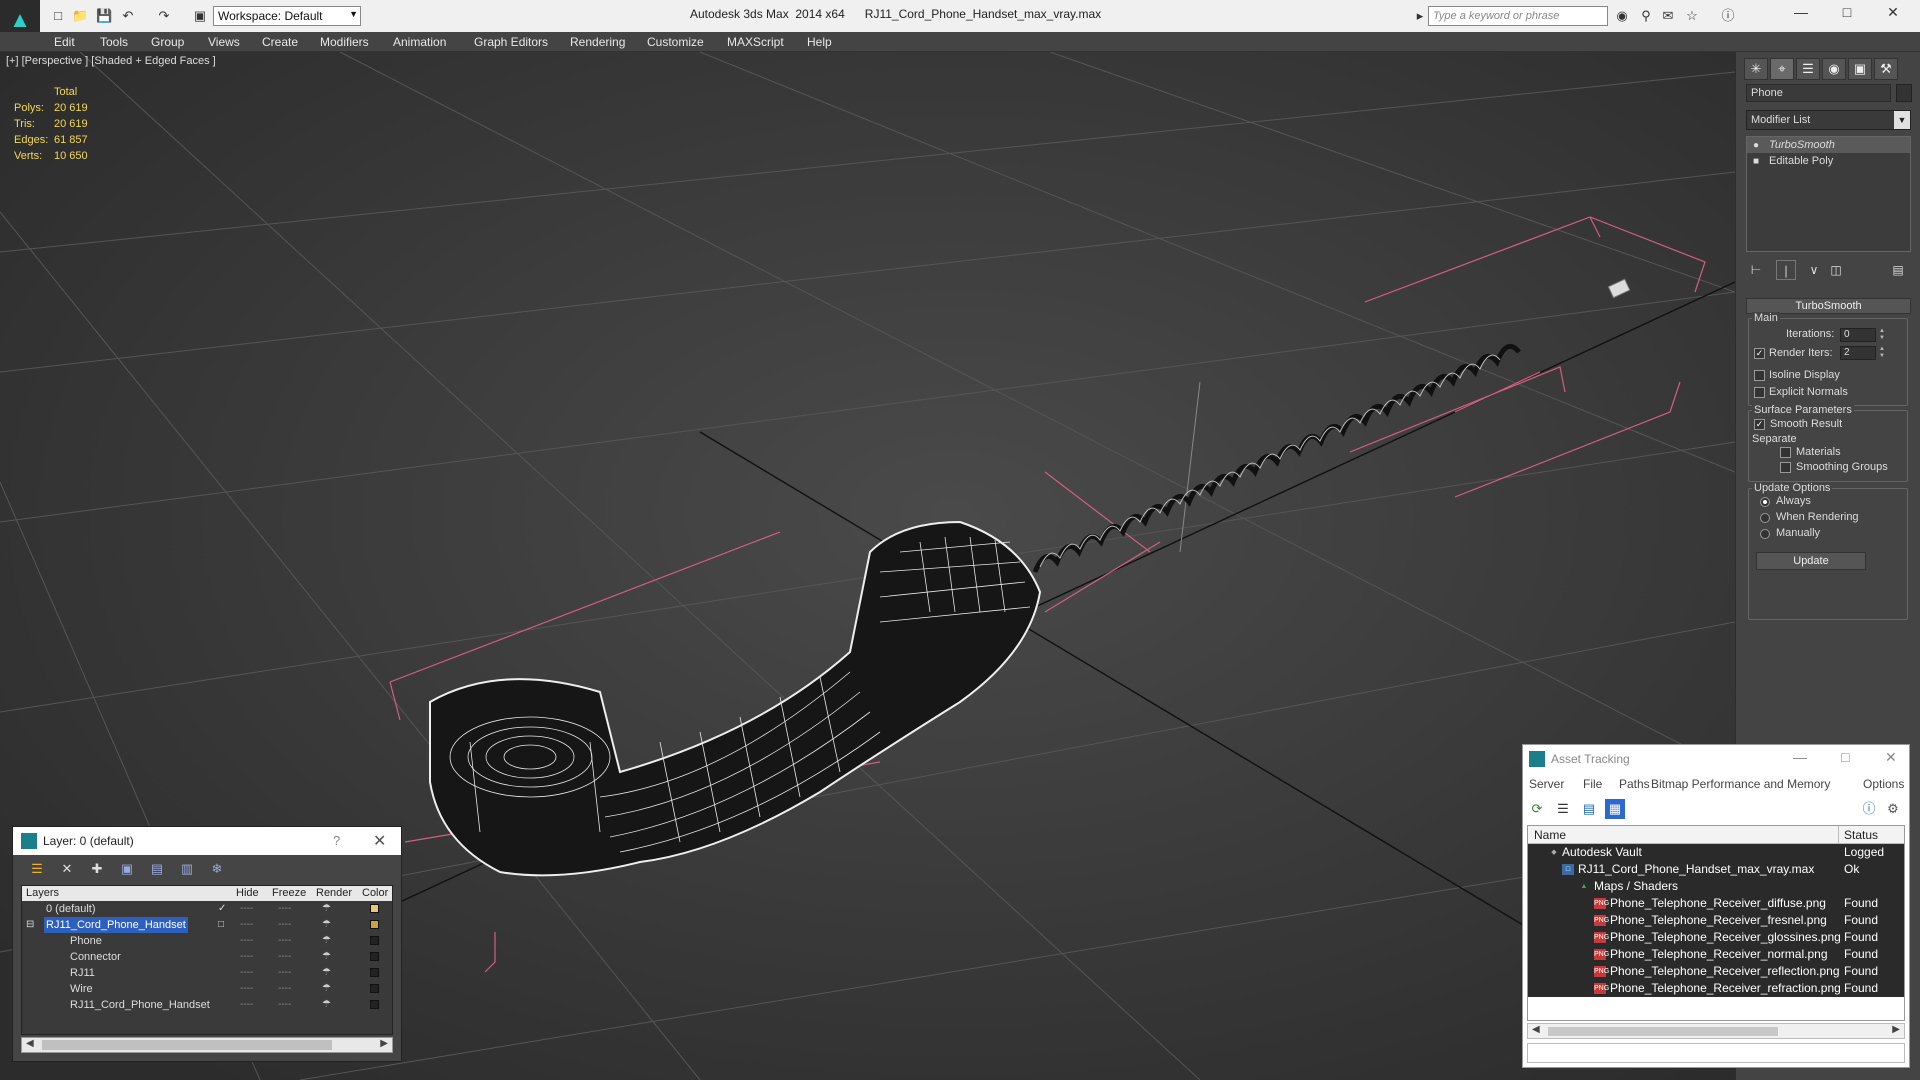  Describe the element at coordinates (1759, 375) in the screenshot. I see `isoline-checkbox` at that location.